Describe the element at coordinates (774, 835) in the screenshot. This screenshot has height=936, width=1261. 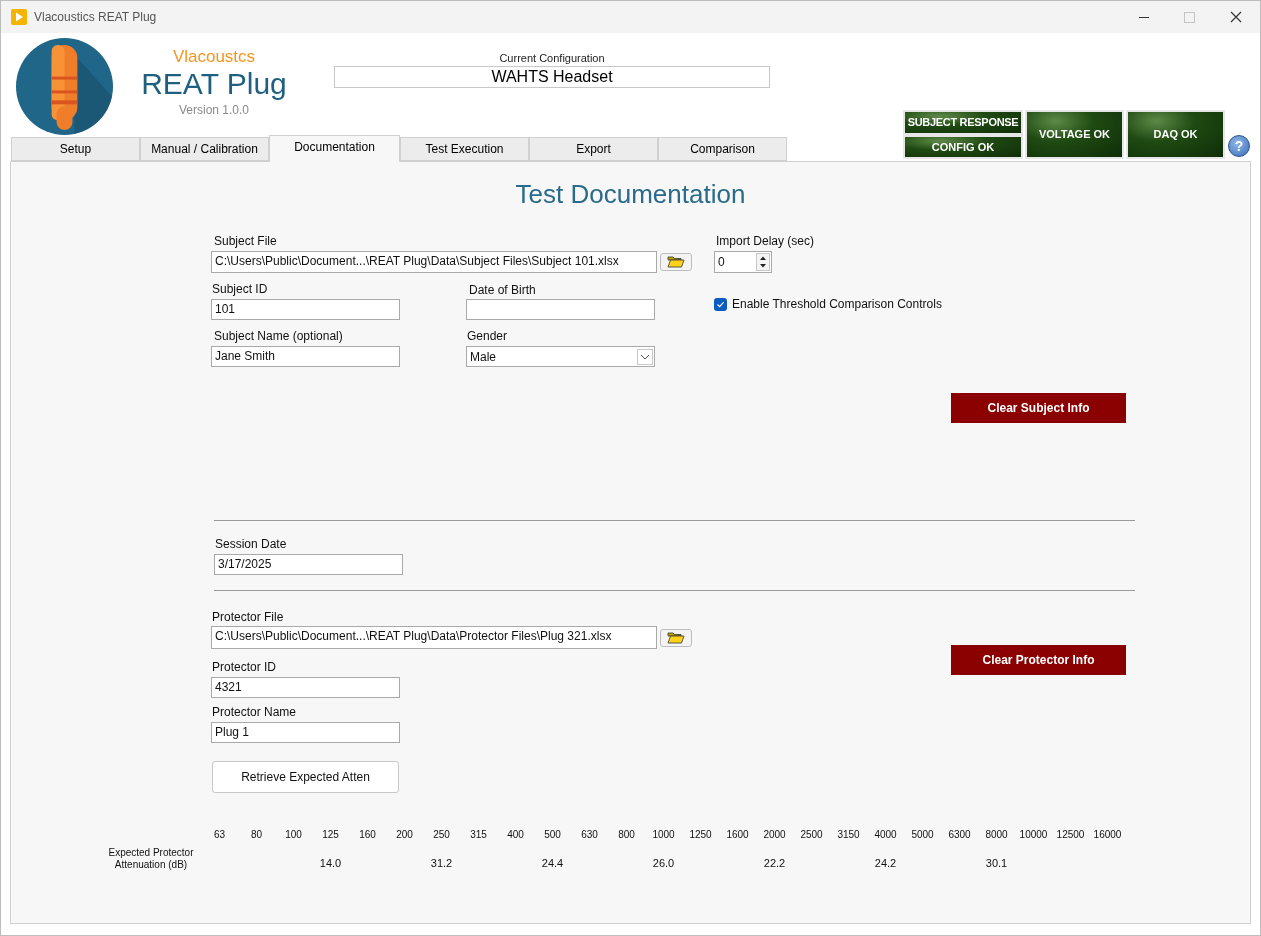
I see `frequency-header: 2000` at that location.